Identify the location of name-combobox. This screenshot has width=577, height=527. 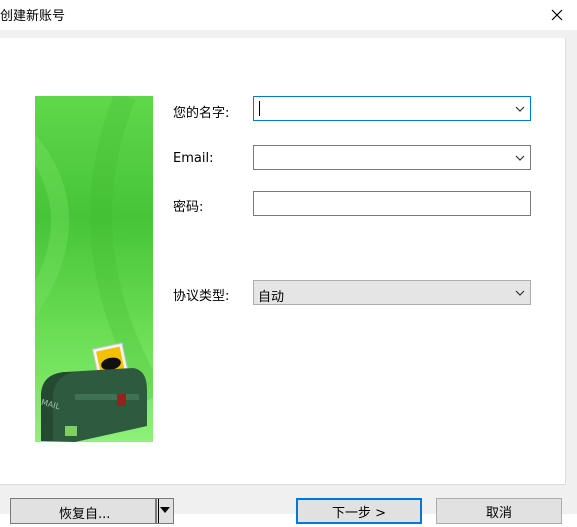
(392, 108).